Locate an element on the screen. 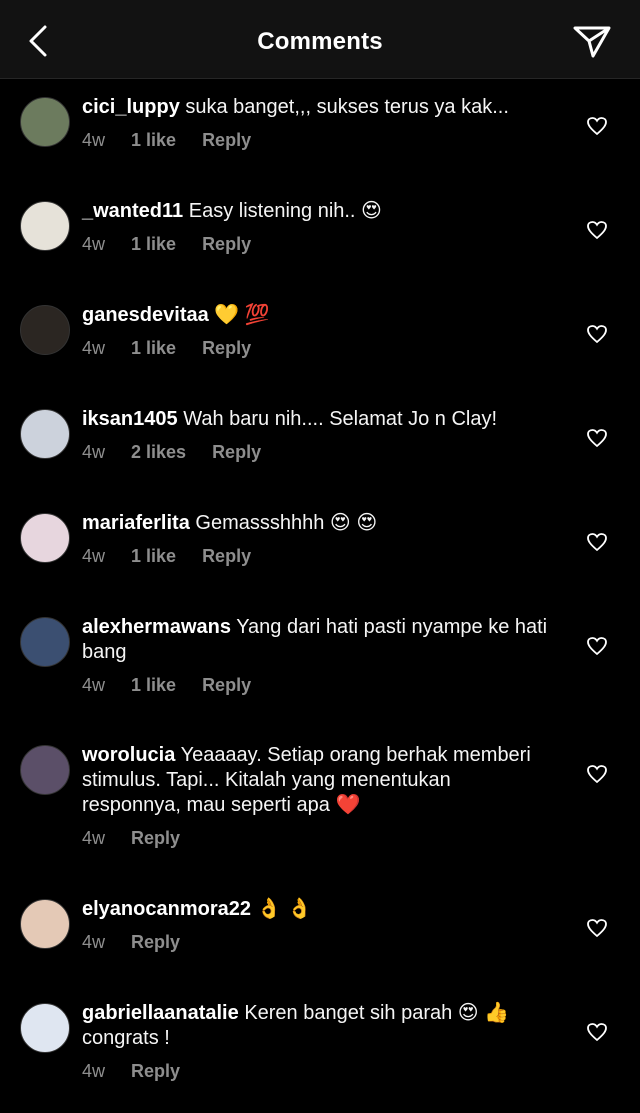 This screenshot has height=1113, width=640. comment-text: Wah baru nih.... Selamat Jo n Clay! is located at coordinates (340, 419).